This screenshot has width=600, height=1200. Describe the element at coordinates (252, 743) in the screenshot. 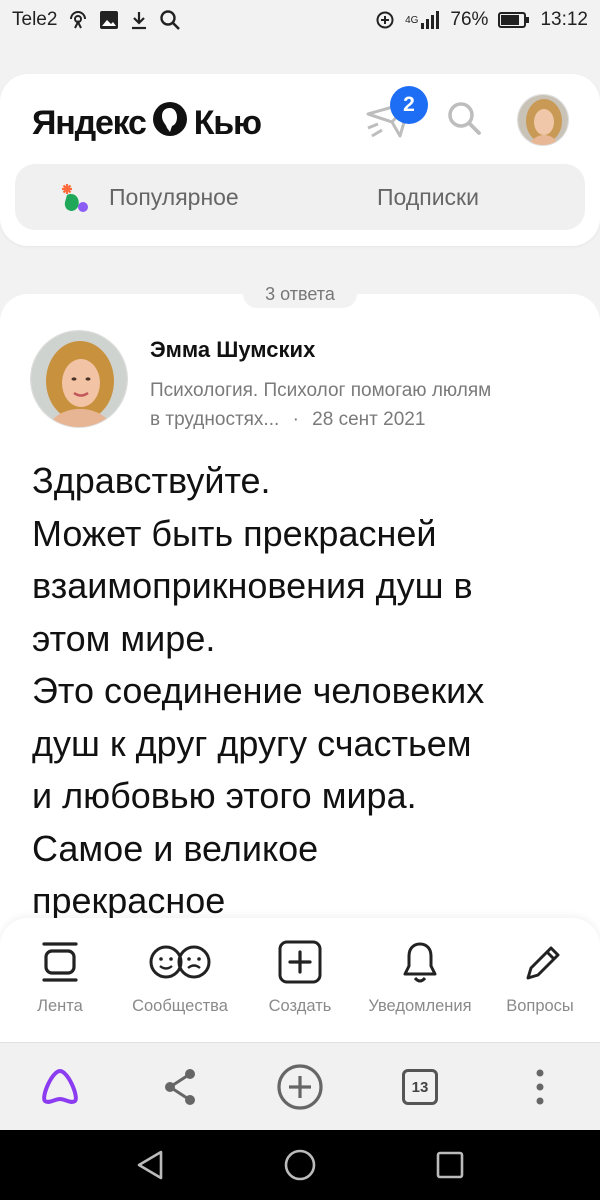

I see `answer-line: душ к друг другу счастьем` at that location.